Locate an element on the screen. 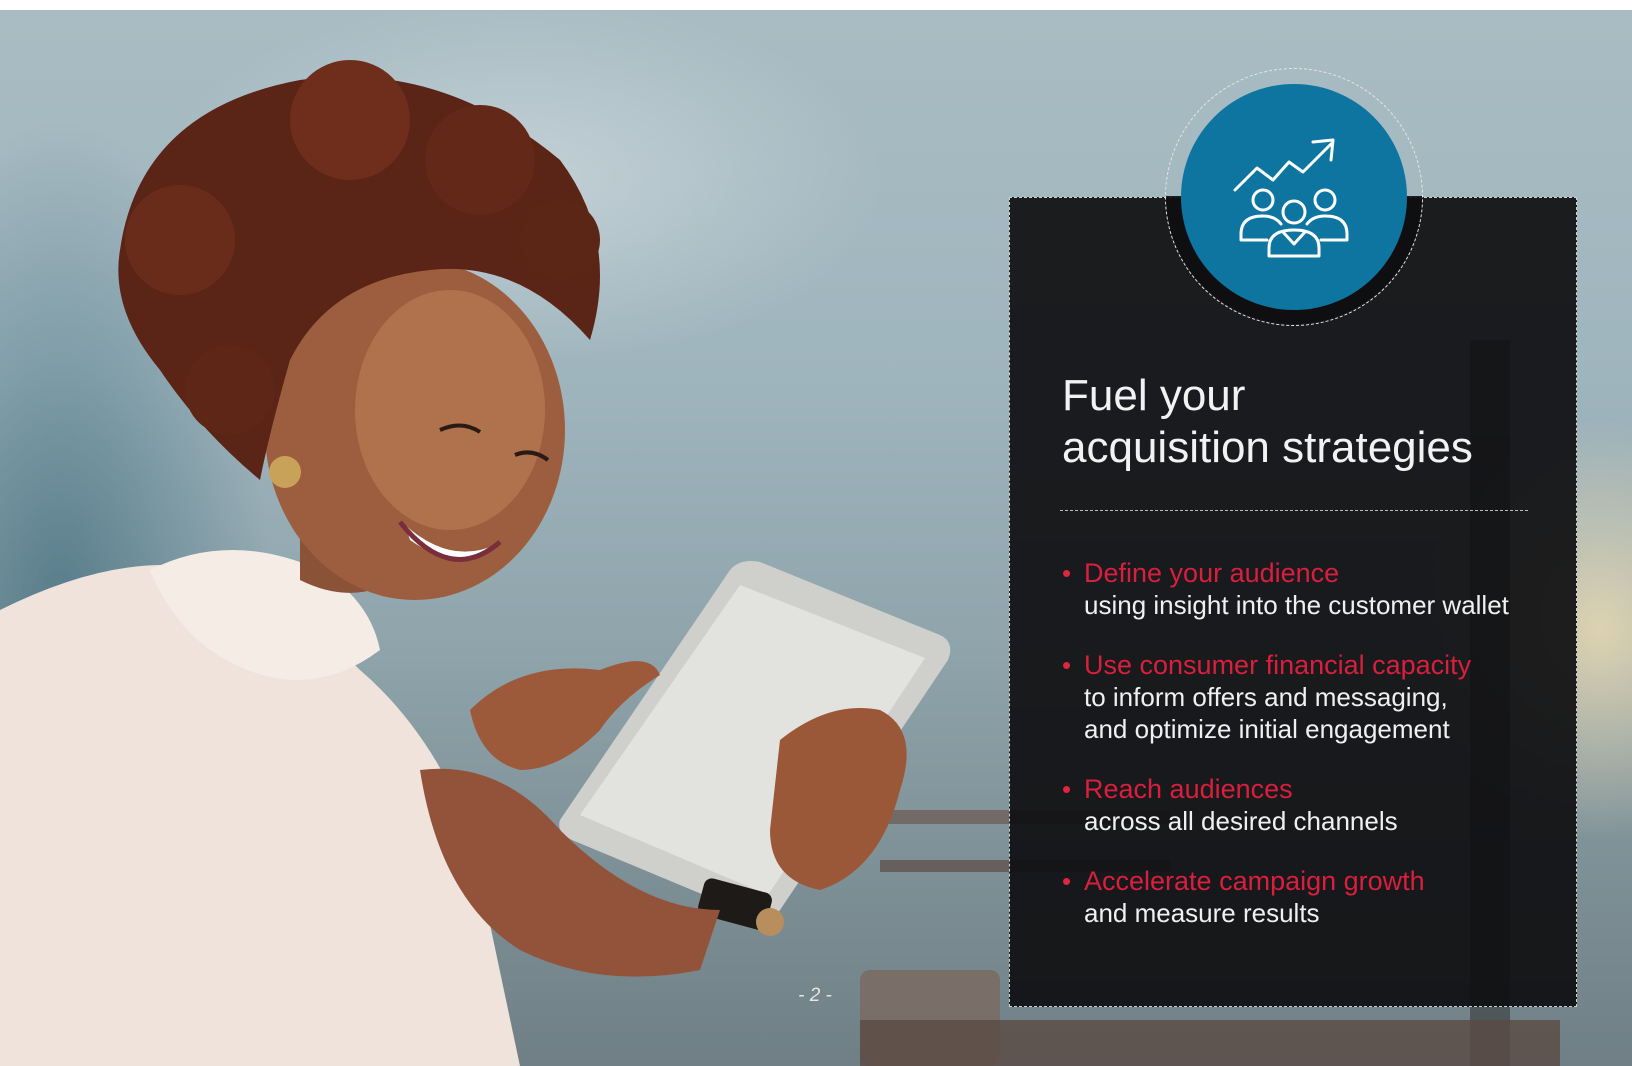 The width and height of the screenshot is (1632, 1066). bullet-text: to inform offers and messaging, is located at coordinates (1266, 697).